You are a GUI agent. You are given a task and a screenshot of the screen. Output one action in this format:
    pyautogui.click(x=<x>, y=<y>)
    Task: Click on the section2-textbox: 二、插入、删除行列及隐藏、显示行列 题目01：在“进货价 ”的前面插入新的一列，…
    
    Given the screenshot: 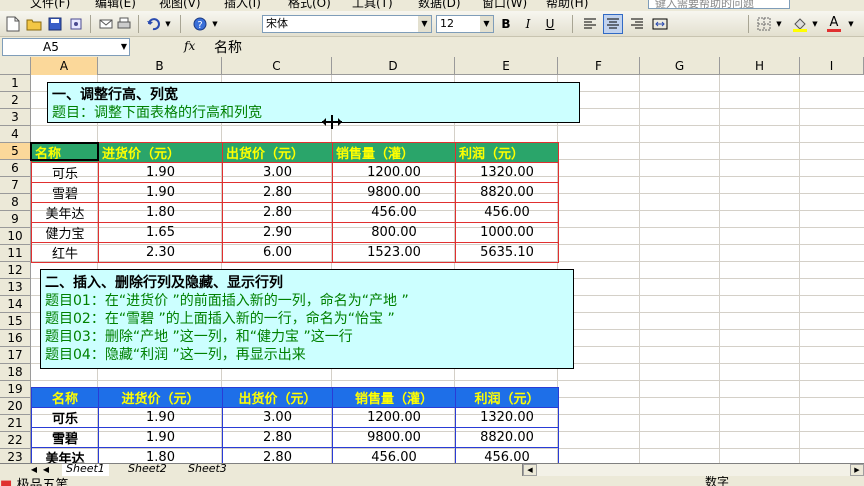 What is the action you would take?
    pyautogui.click(x=307, y=319)
    